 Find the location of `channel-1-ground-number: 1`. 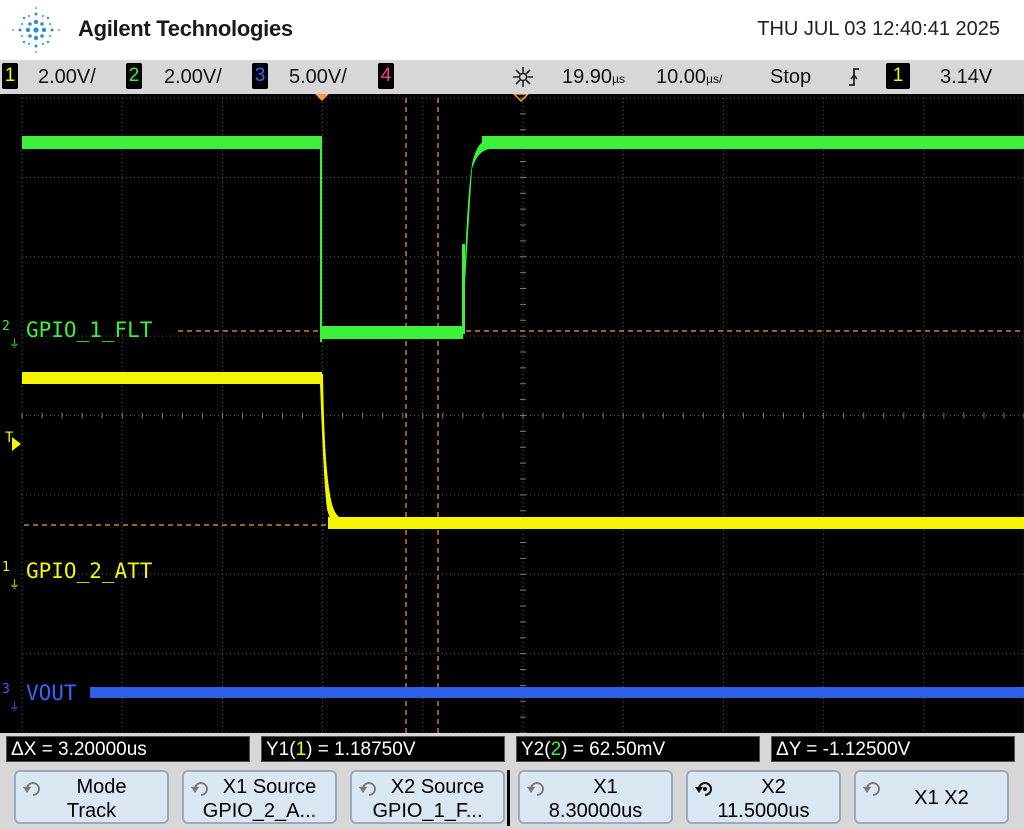

channel-1-ground-number: 1 is located at coordinates (6, 567).